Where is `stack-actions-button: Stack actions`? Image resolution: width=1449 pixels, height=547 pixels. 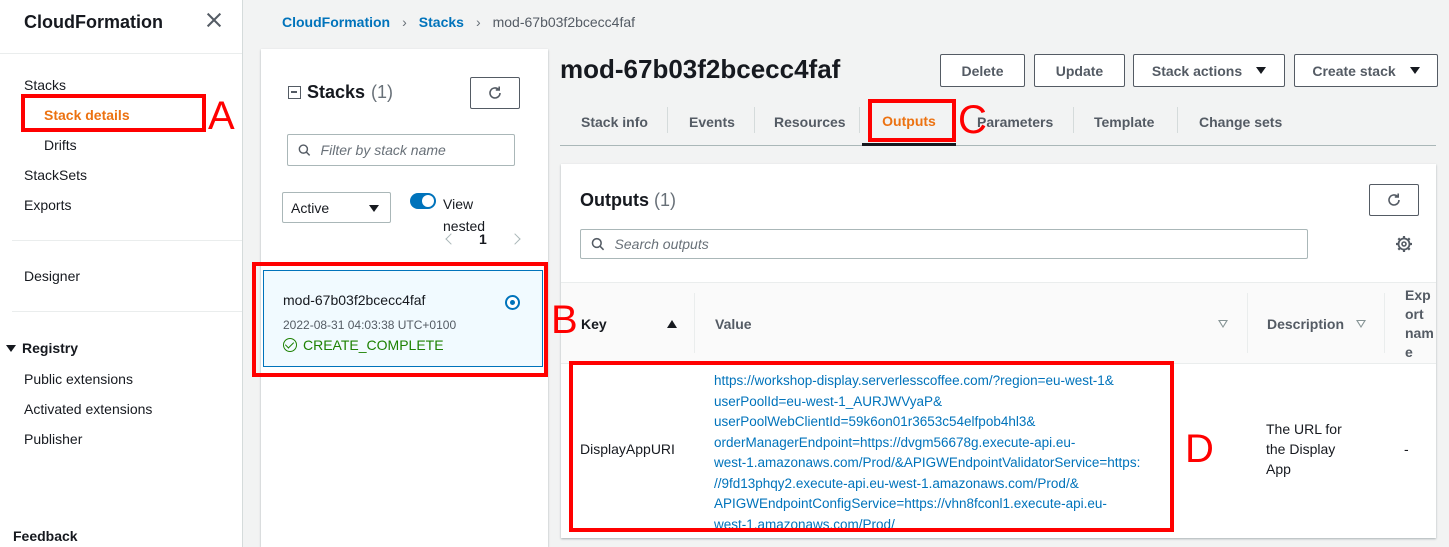 stack-actions-button: Stack actions is located at coordinates (1209, 70).